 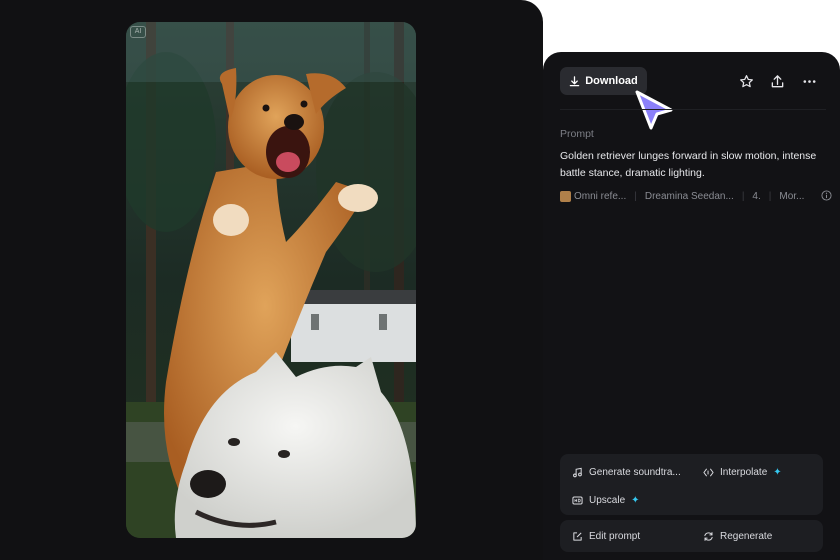 I want to click on download-icon, so click(x=574, y=80).